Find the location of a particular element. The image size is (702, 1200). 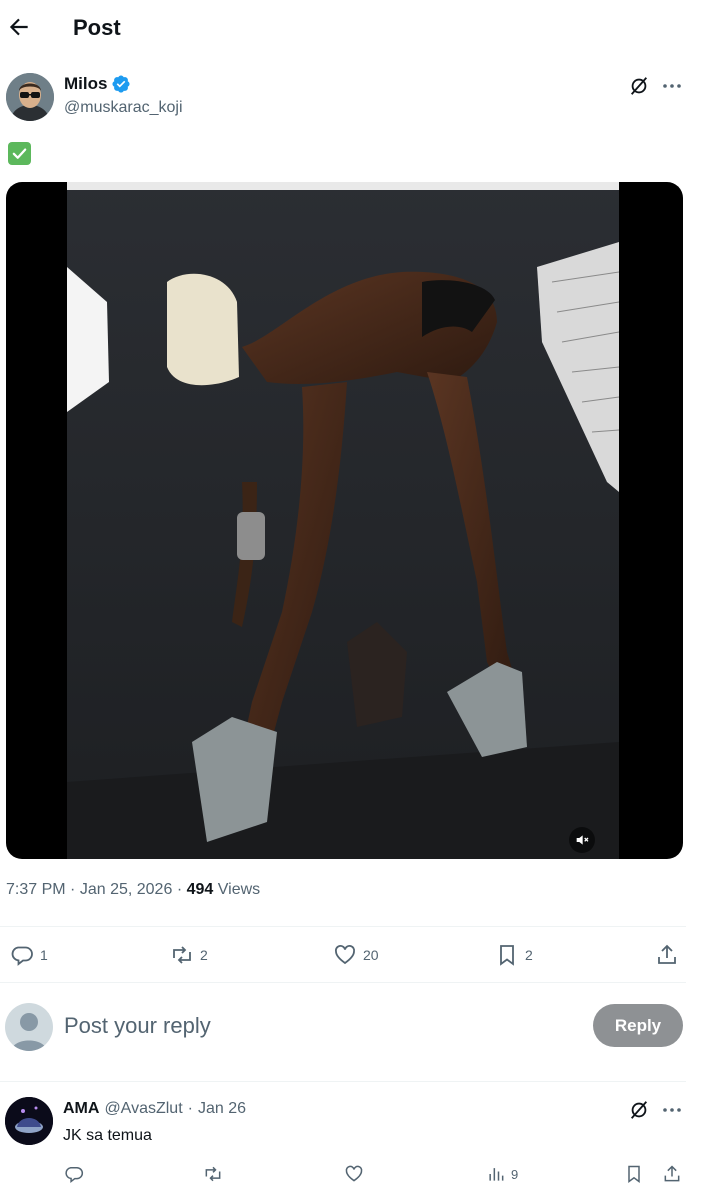

reply-reply-button is located at coordinates (74, 1174).